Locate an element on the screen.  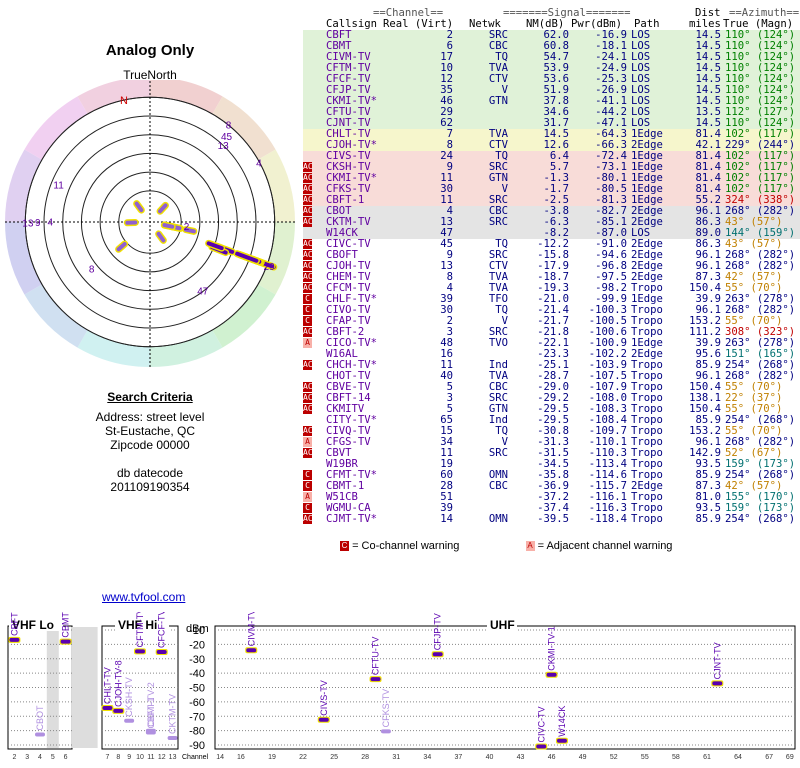
warning-badge: A is located at coordinates (307, 442).